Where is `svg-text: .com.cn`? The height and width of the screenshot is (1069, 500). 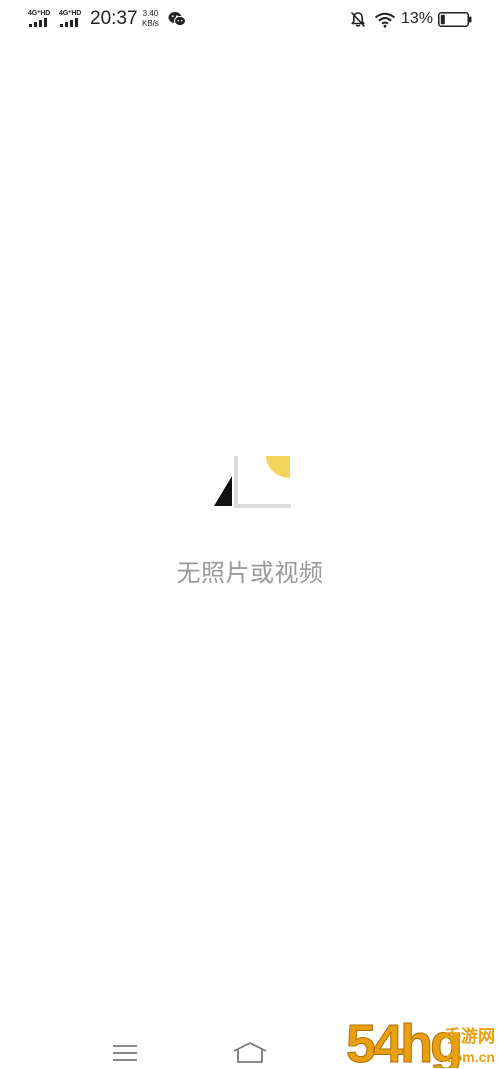
svg-text: .com.cn is located at coordinates (468, 1057).